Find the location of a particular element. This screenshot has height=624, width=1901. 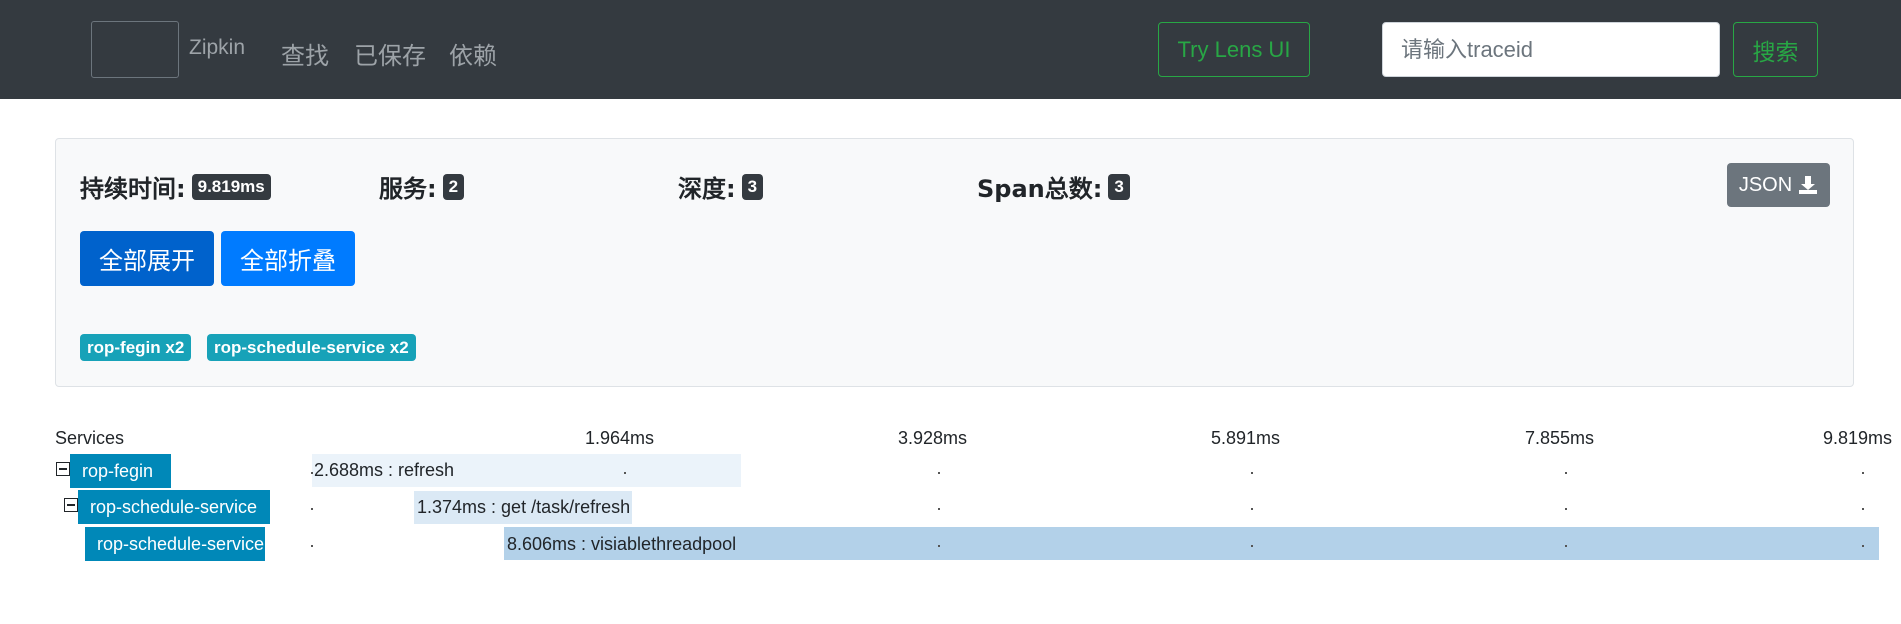

search-button: 搜索 is located at coordinates (1775, 49).